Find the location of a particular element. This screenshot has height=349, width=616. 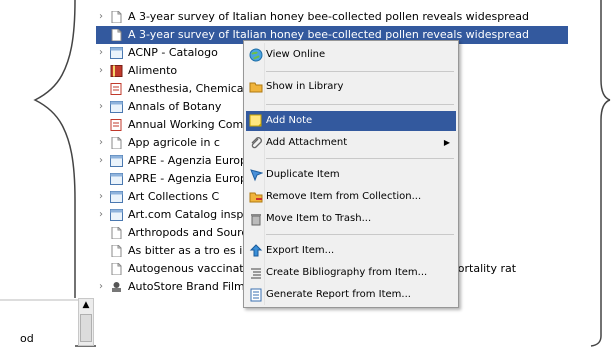

video-icon is located at coordinates (116, 287).